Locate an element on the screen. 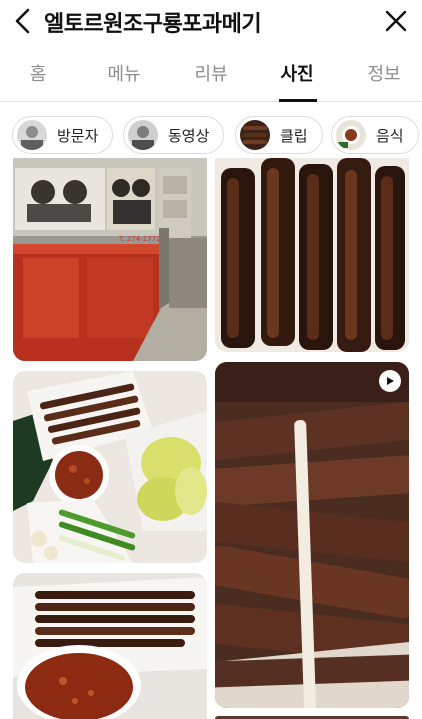 The width and height of the screenshot is (422, 719). close-icon is located at coordinates (396, 21).